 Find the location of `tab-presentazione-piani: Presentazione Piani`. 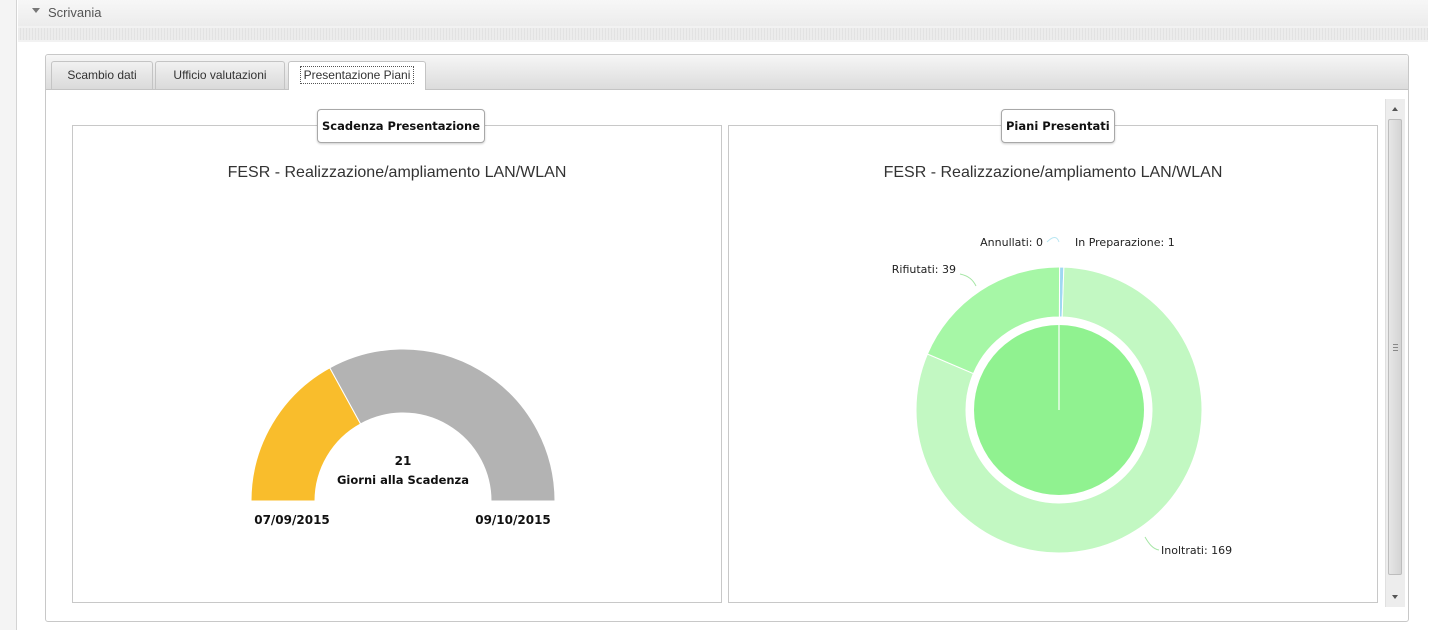

tab-presentazione-piani: Presentazione Piani is located at coordinates (357, 75).